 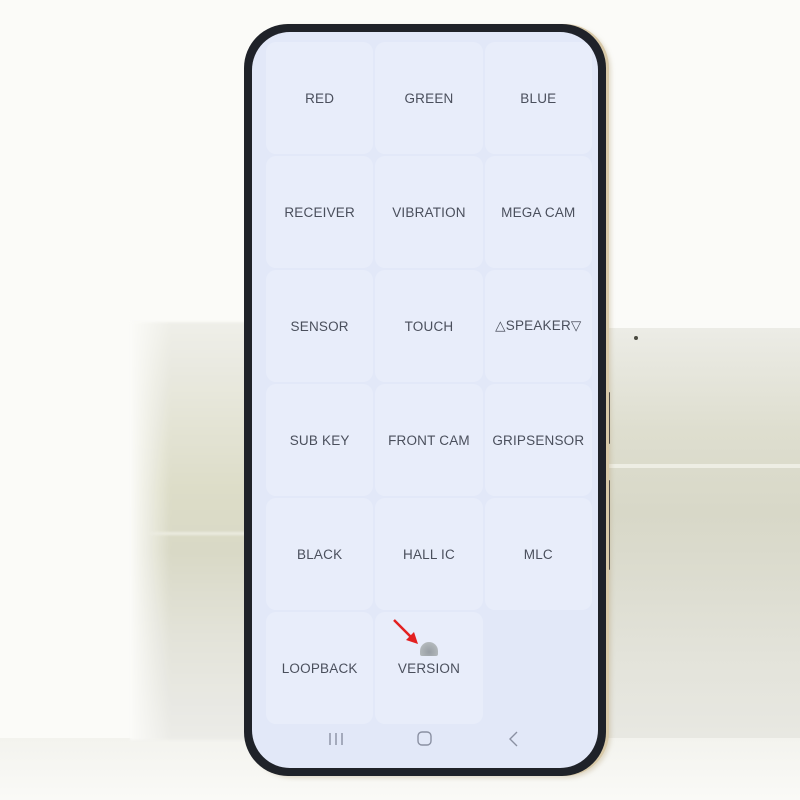 I want to click on foam-block-right, so click(x=703, y=533).